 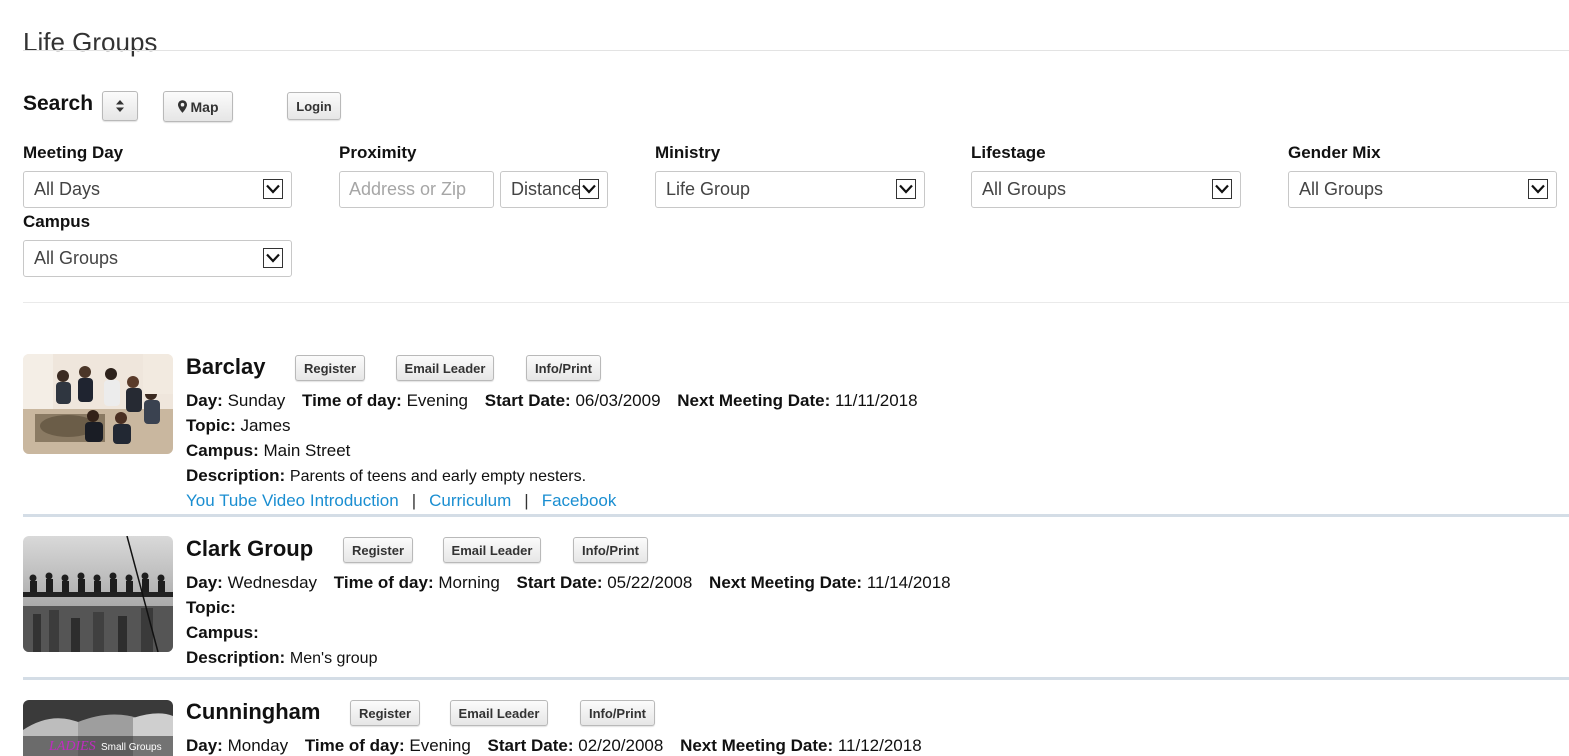 I want to click on distance-value: Distance, so click(x=546, y=189).